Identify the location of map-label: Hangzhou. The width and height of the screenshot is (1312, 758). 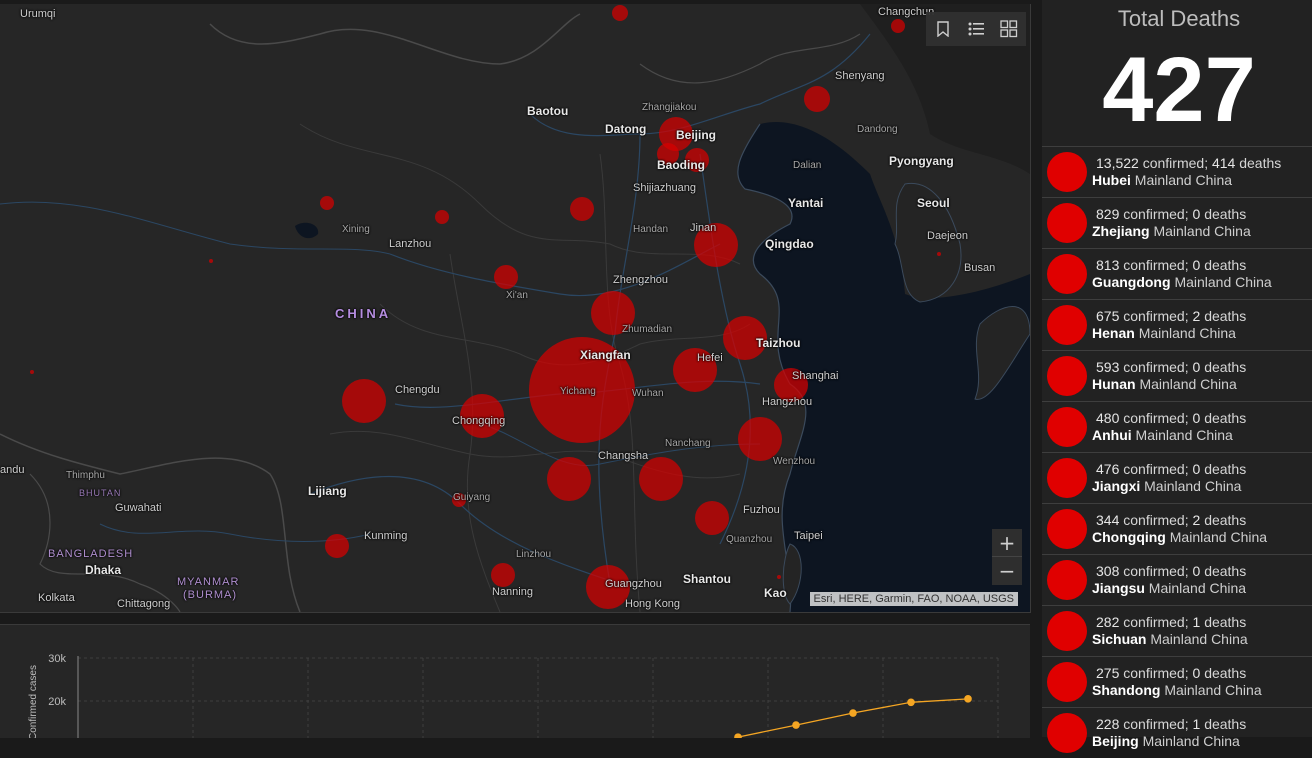
(787, 402).